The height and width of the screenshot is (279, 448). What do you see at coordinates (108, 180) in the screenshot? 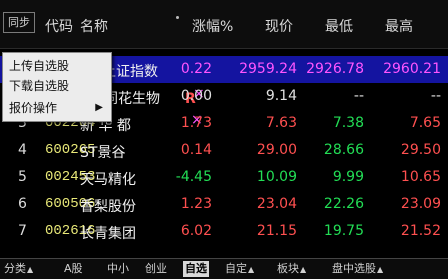
I see `stock-name: 天马精化` at bounding box center [108, 180].